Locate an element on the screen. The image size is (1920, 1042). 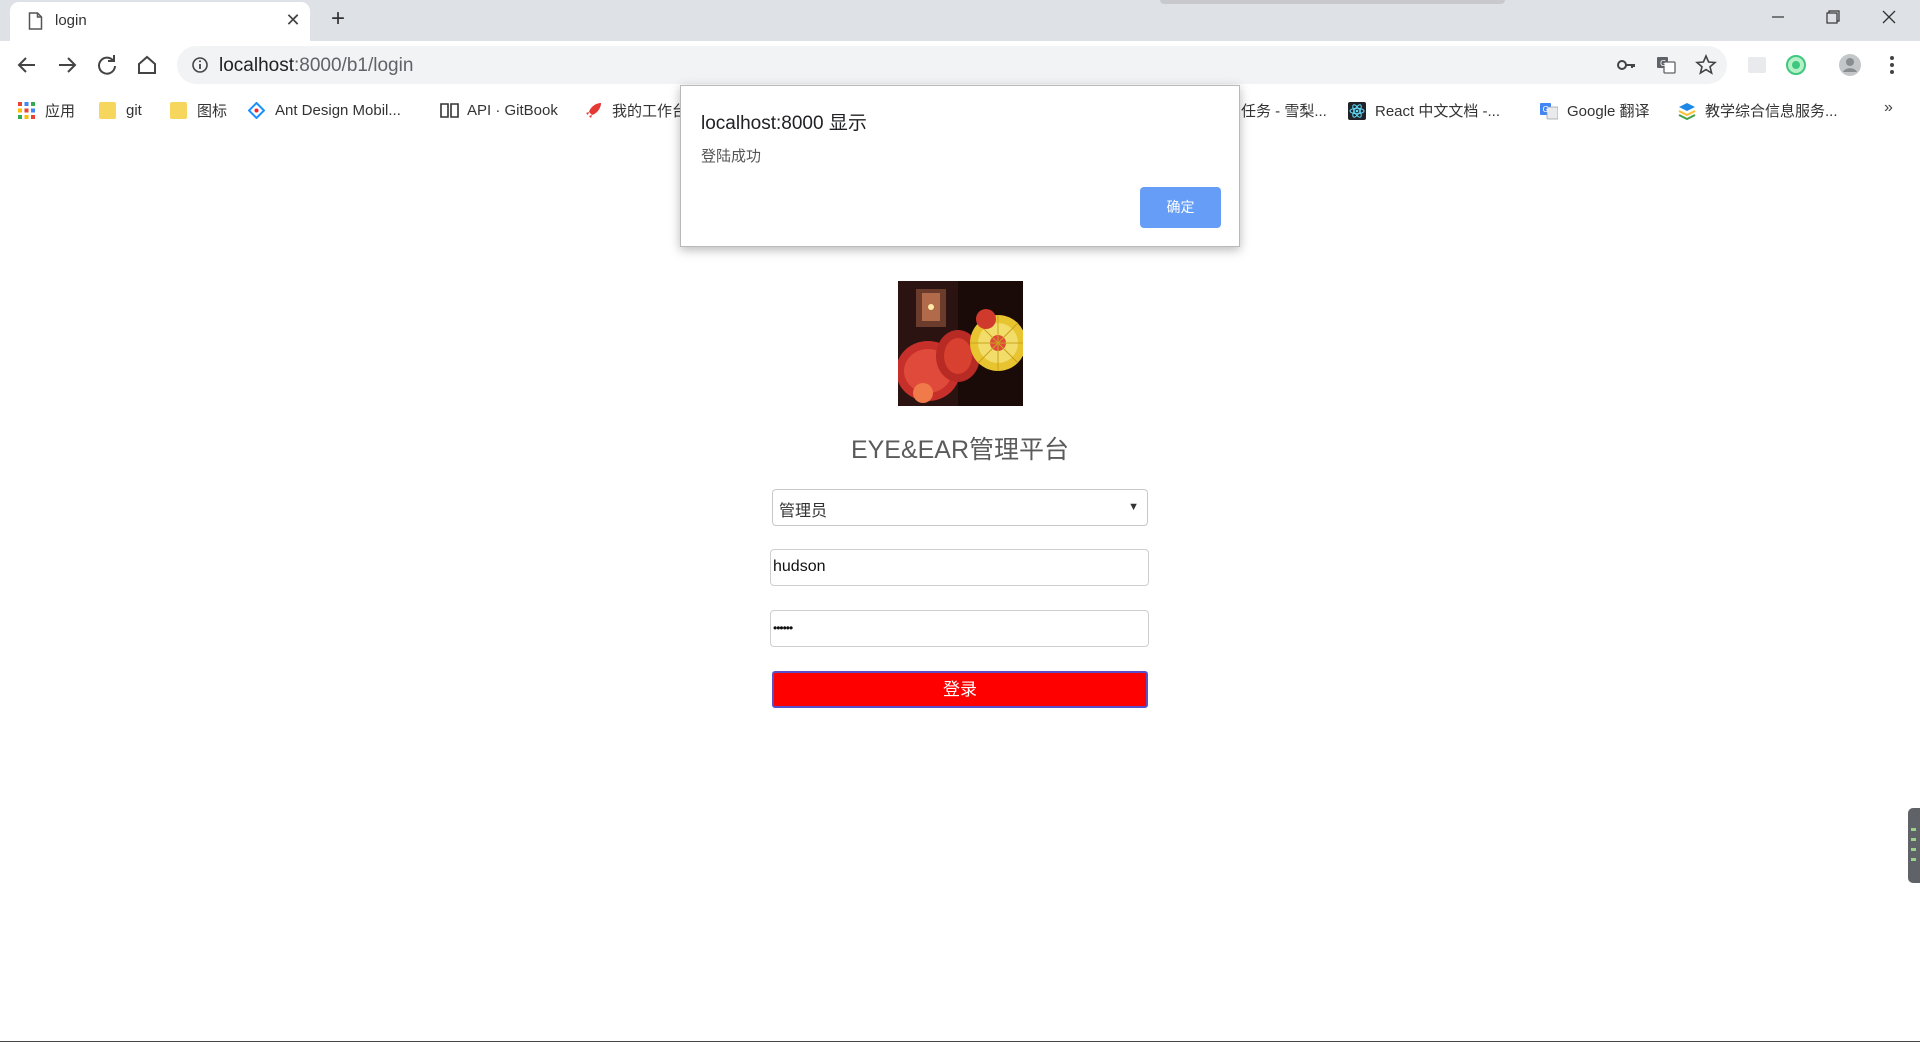
back-icon is located at coordinates (27, 65).